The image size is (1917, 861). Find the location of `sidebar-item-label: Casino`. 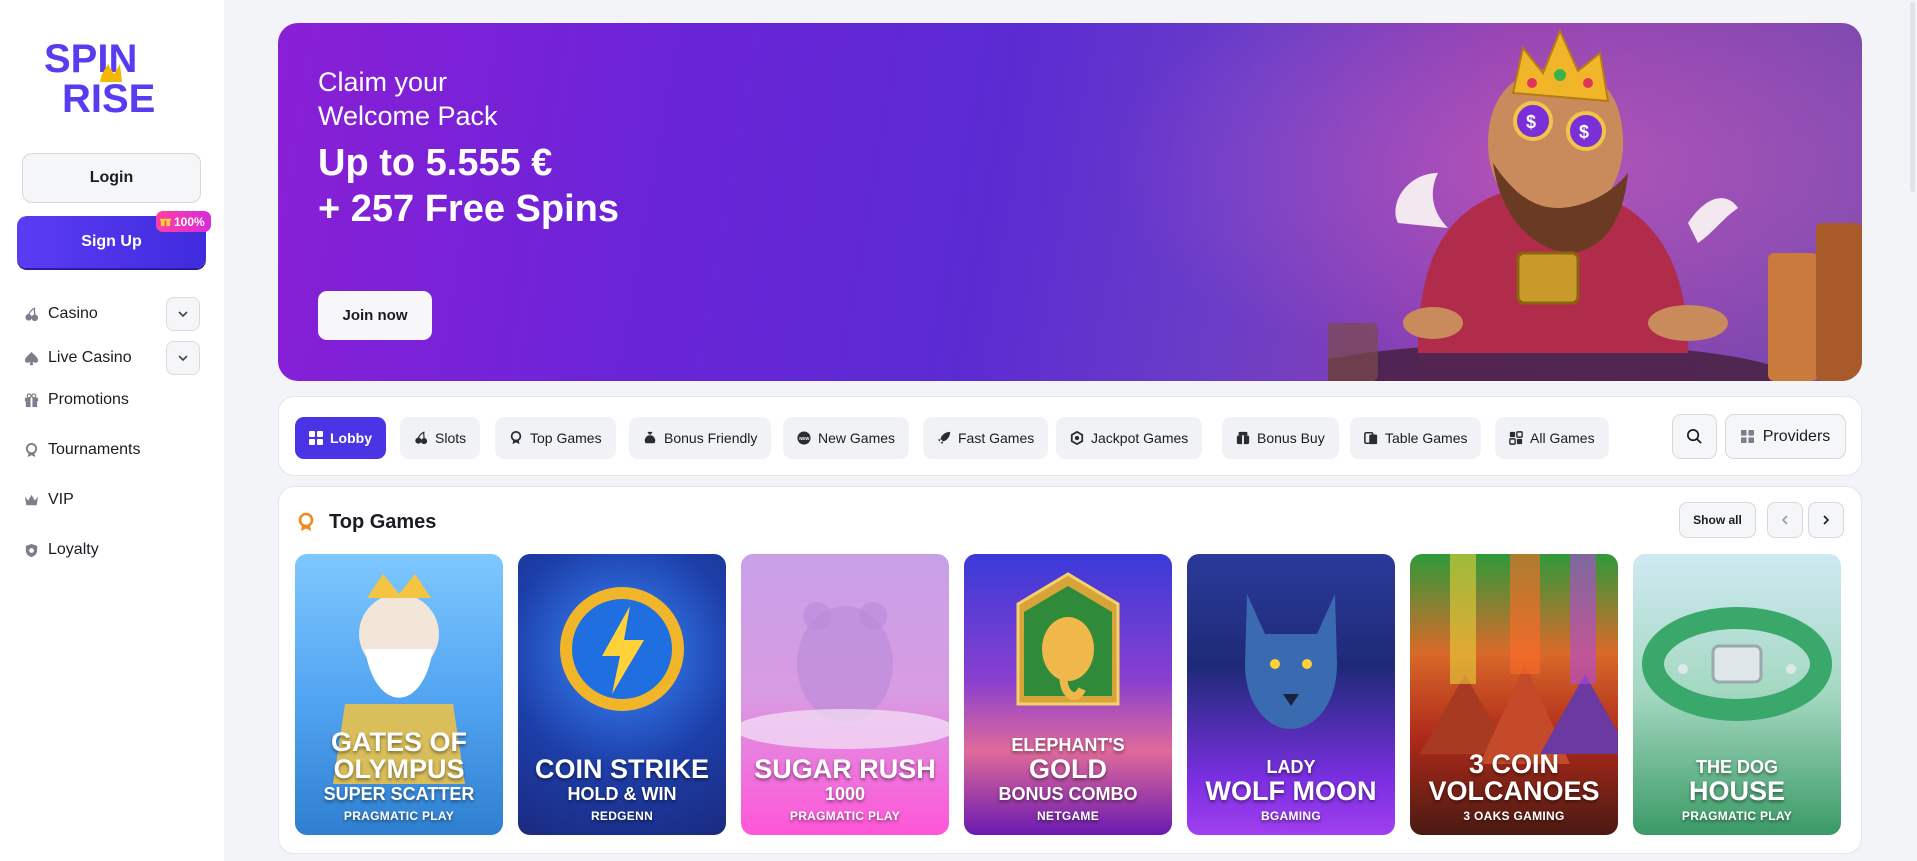

sidebar-item-label: Casino is located at coordinates (73, 313).